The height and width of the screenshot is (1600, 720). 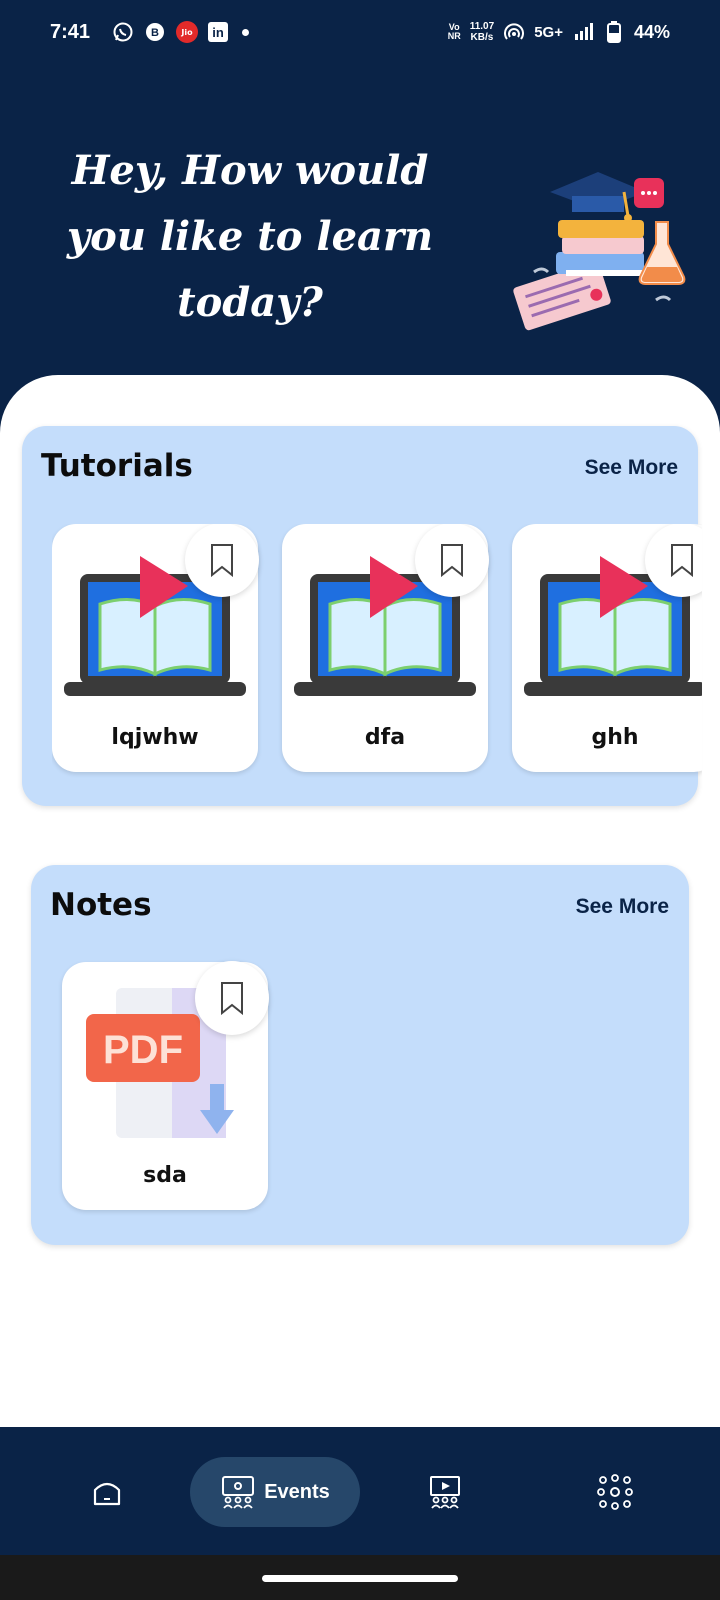 I want to click on nav-events: Events, so click(x=275, y=1492).